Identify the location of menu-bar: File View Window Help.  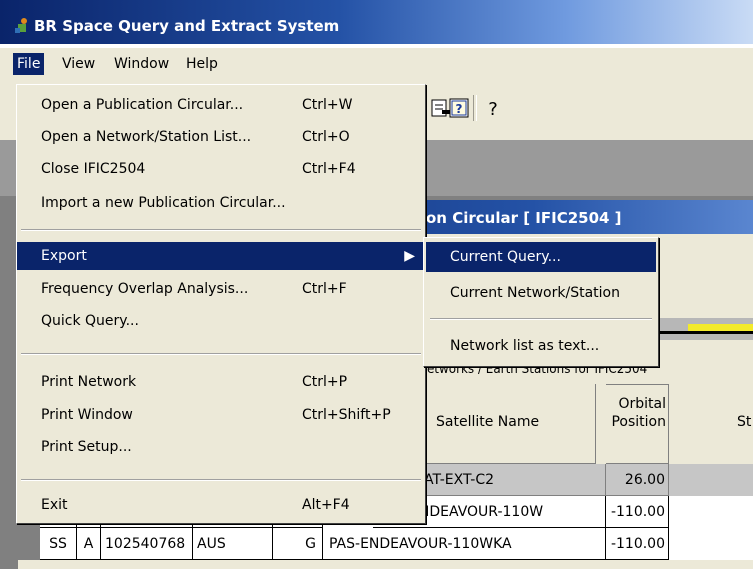
(376, 64).